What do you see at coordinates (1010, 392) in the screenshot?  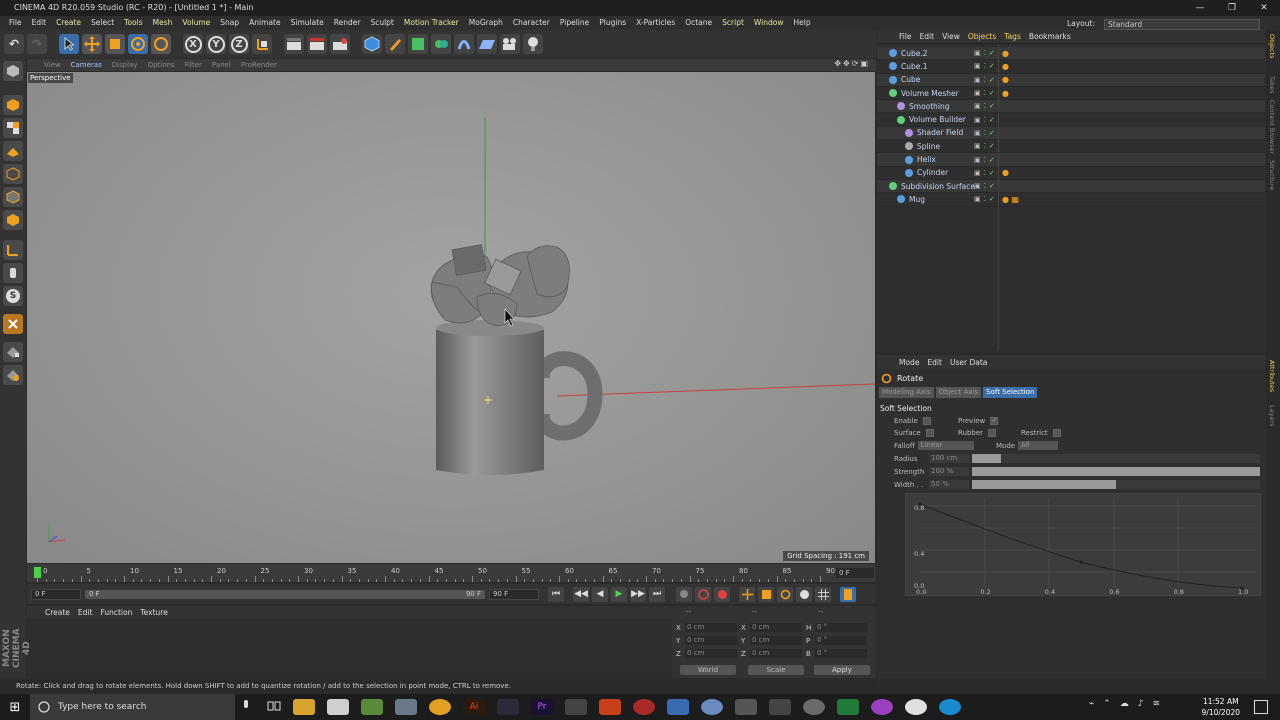 I see `tab-soft-selection: Soft Selection` at bounding box center [1010, 392].